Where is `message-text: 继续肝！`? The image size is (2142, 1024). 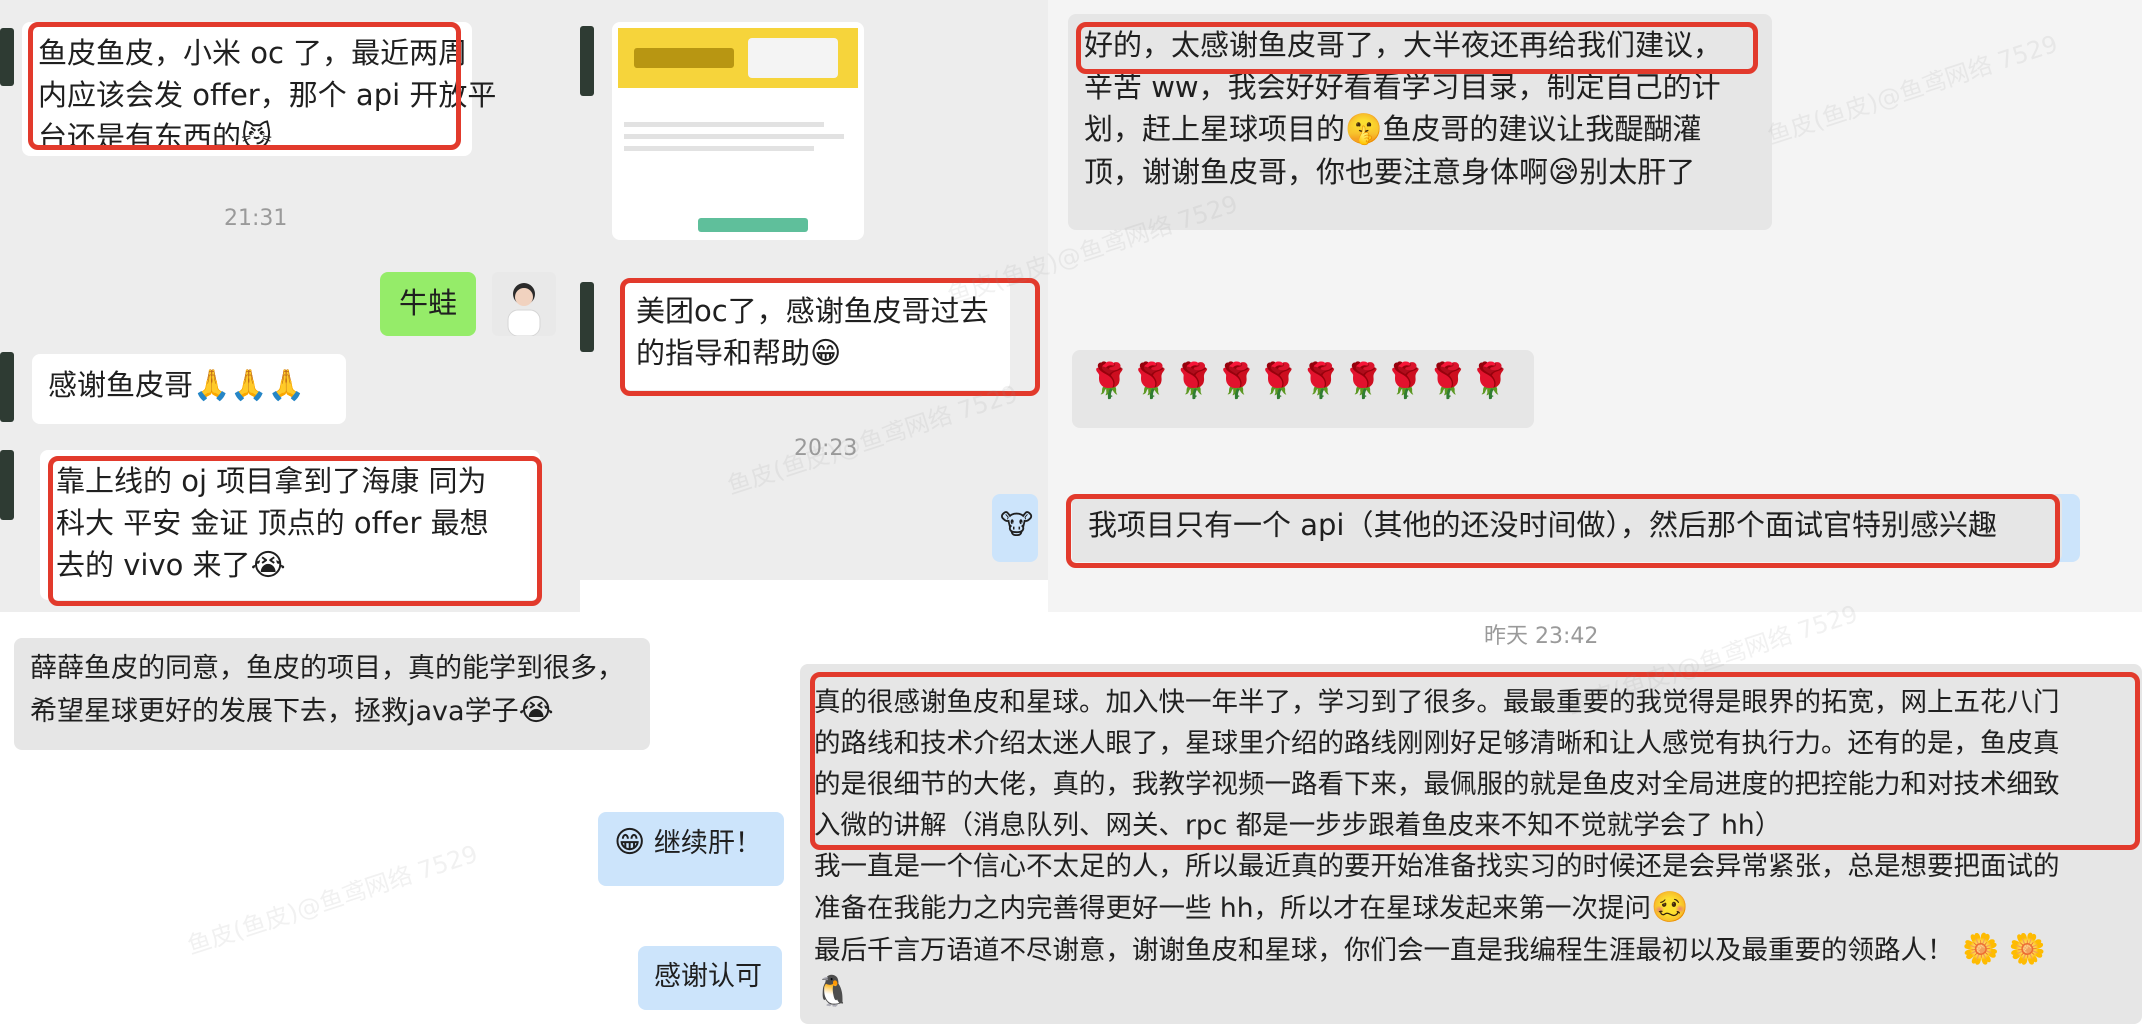
message-text: 继续肝！ is located at coordinates (707, 843).